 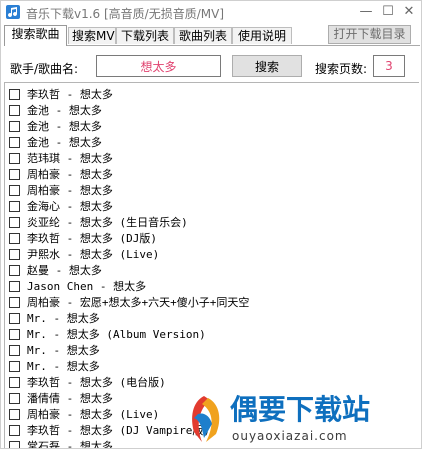 What do you see at coordinates (212, 271) in the screenshot?
I see `list-item: 赵曼 - 想太多` at bounding box center [212, 271].